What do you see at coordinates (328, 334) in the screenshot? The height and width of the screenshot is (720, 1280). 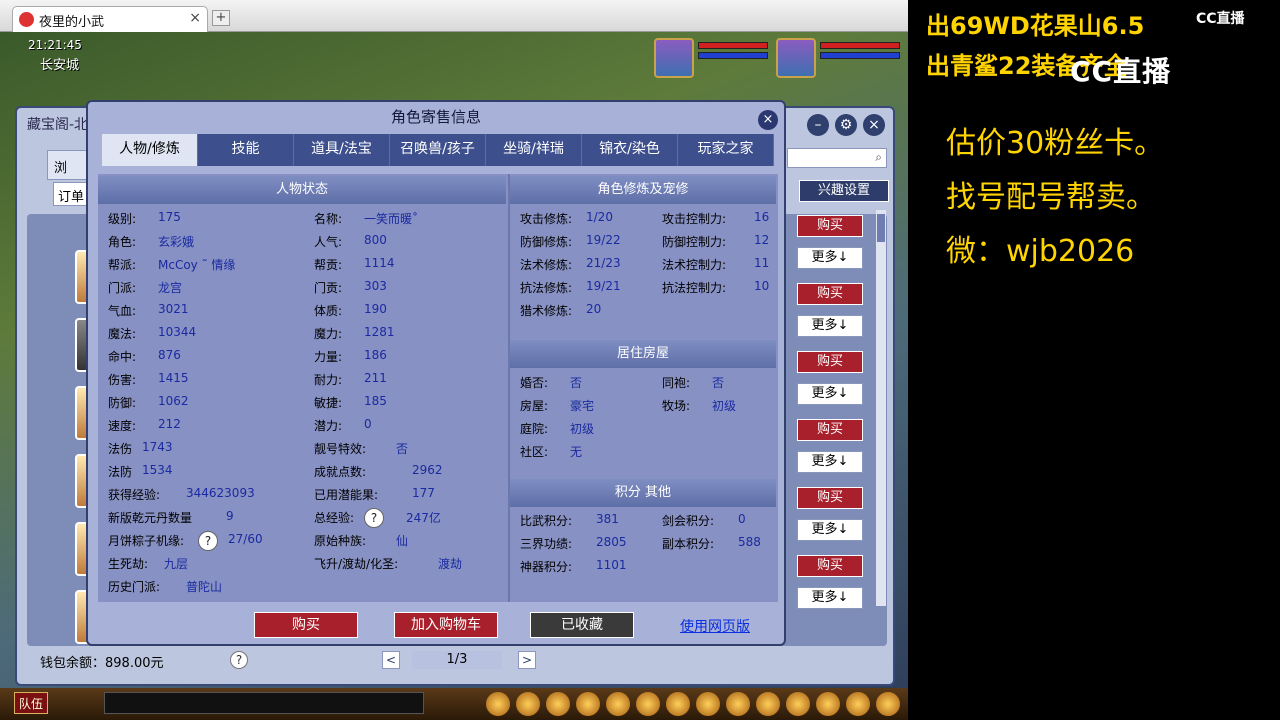 I see `stat-label: 魔力:` at bounding box center [328, 334].